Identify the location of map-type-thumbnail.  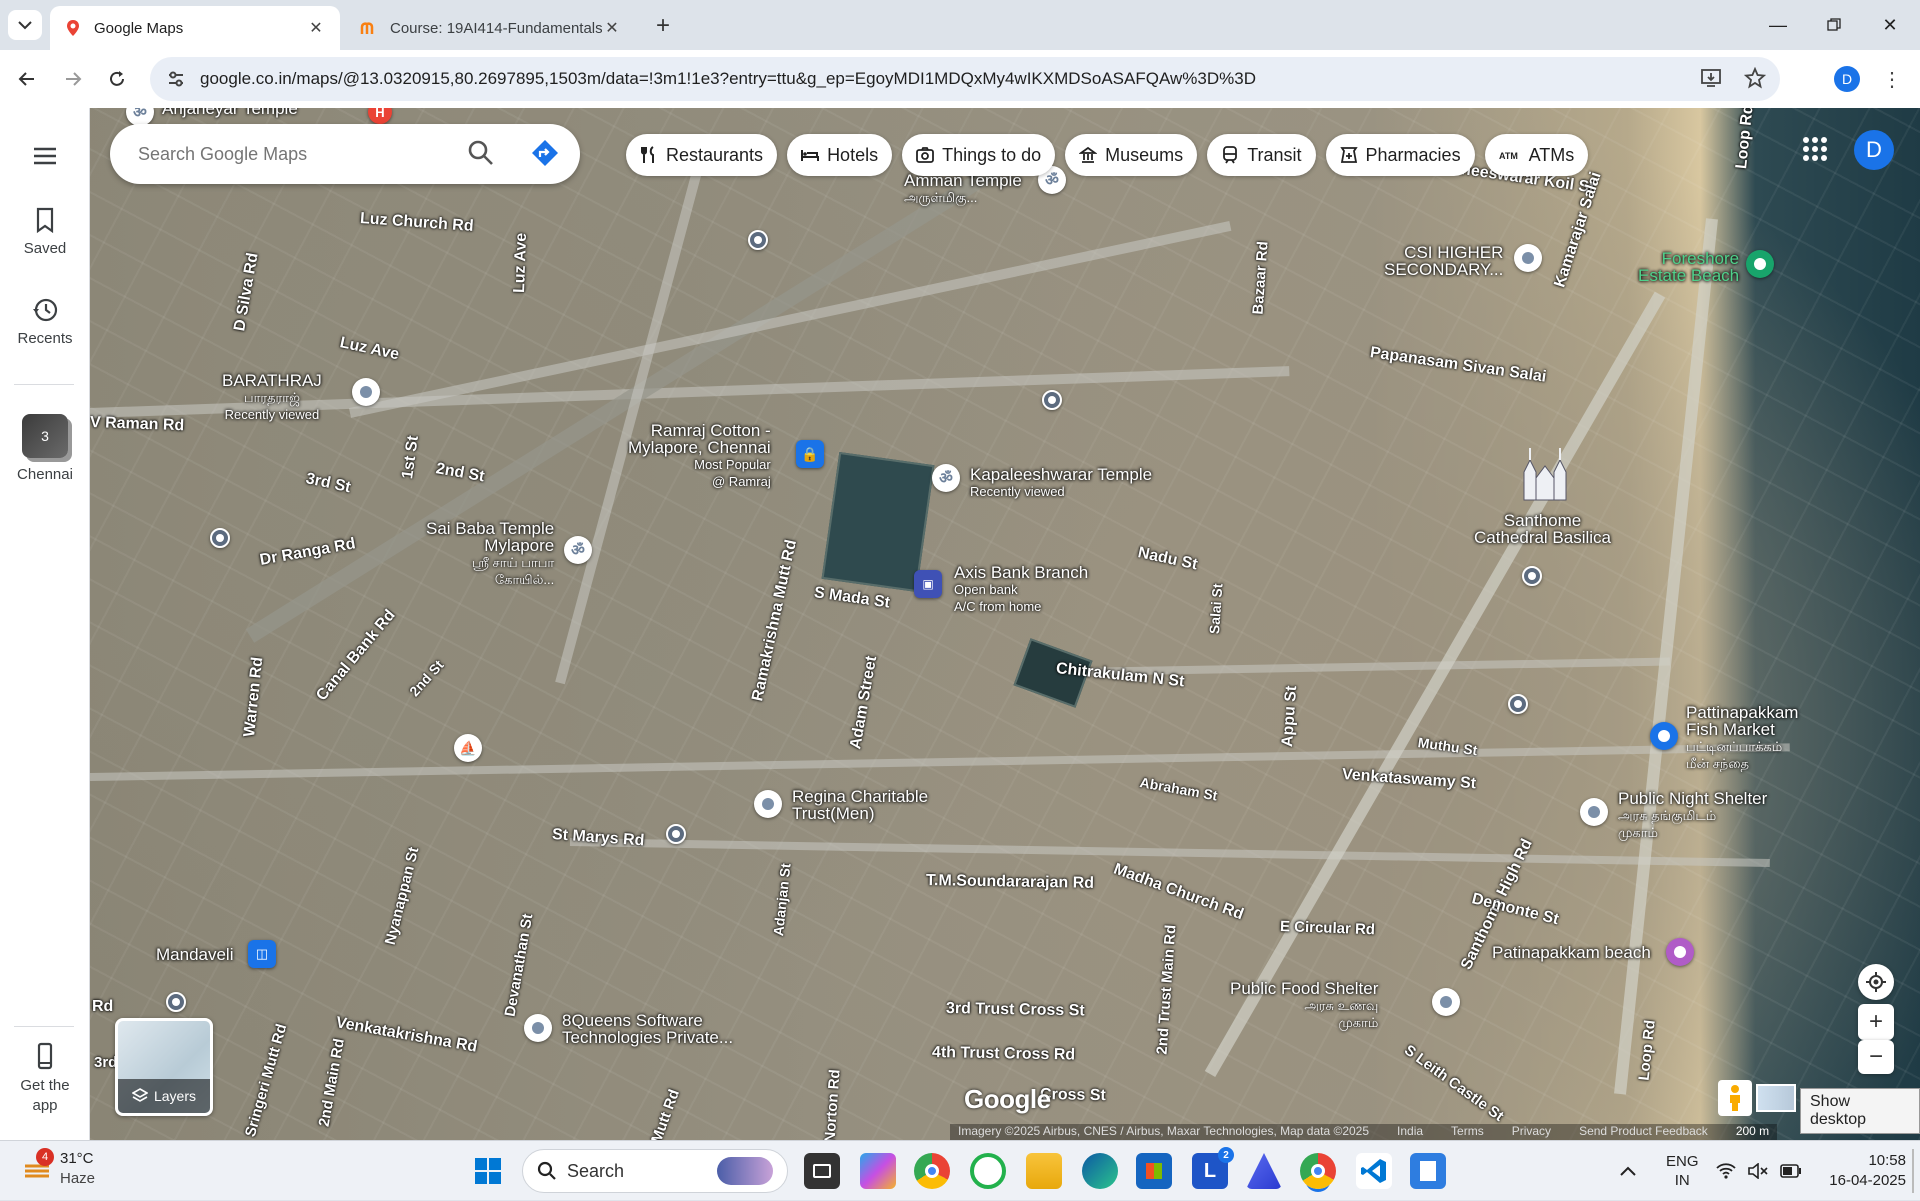
(1776, 1098).